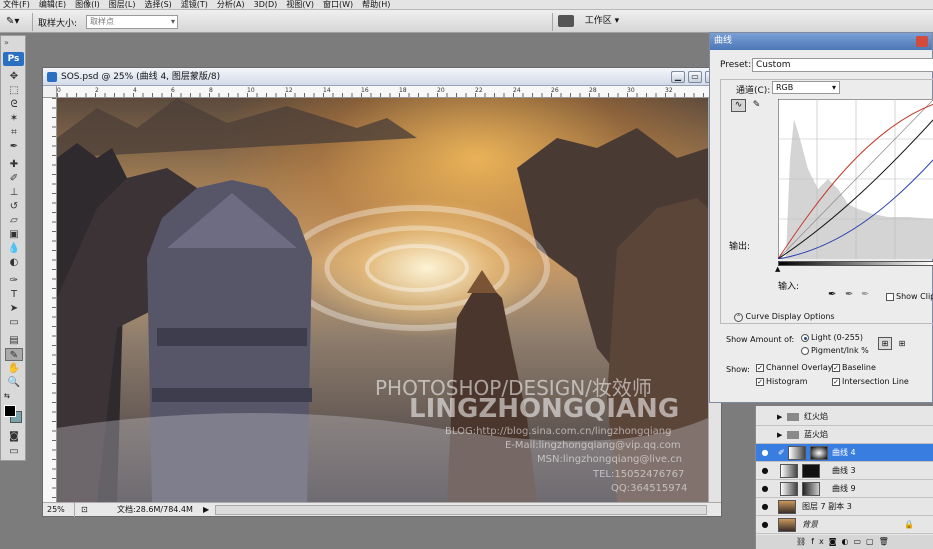 This screenshot has height=549, width=933. I want to click on pen-tool-icon: ✑, so click(14, 280).